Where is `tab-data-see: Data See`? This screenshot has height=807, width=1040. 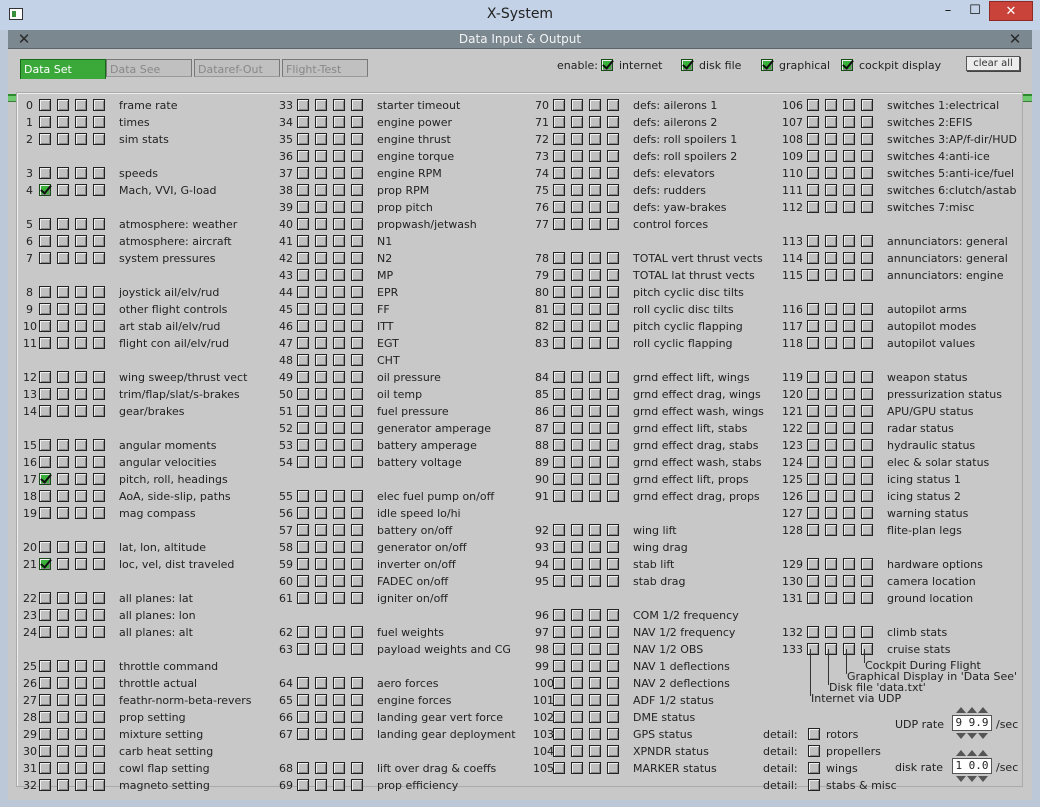
tab-data-see: Data See is located at coordinates (149, 68).